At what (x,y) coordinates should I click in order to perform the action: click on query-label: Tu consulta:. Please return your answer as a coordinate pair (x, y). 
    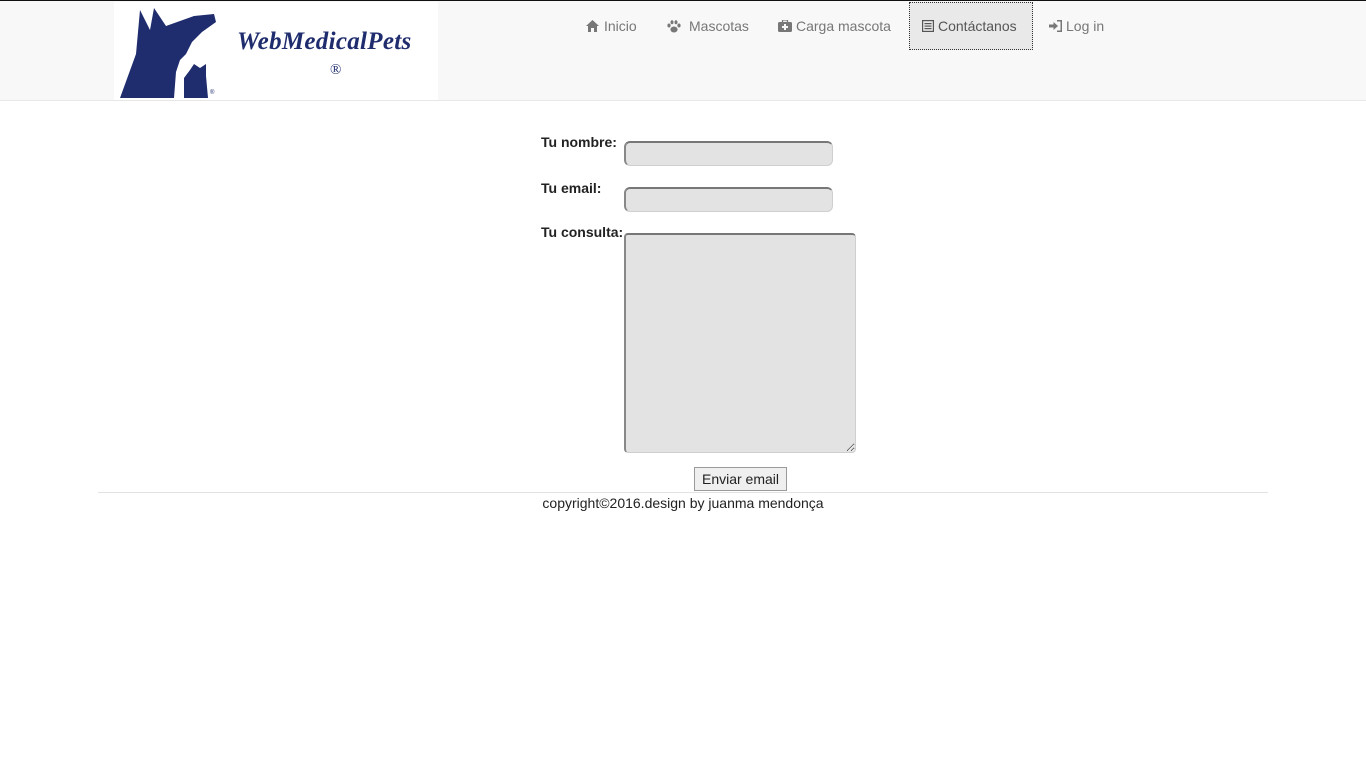
    Looking at the image, I should click on (582, 232).